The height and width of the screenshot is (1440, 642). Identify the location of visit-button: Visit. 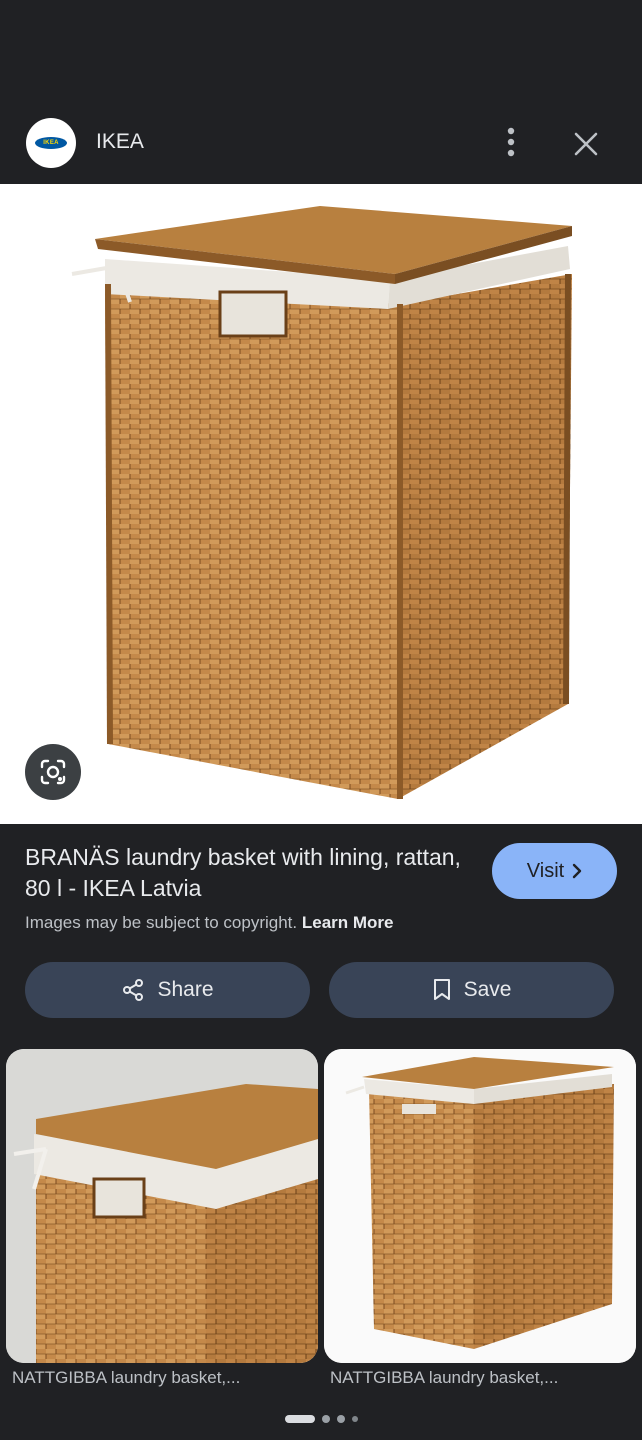
(554, 871).